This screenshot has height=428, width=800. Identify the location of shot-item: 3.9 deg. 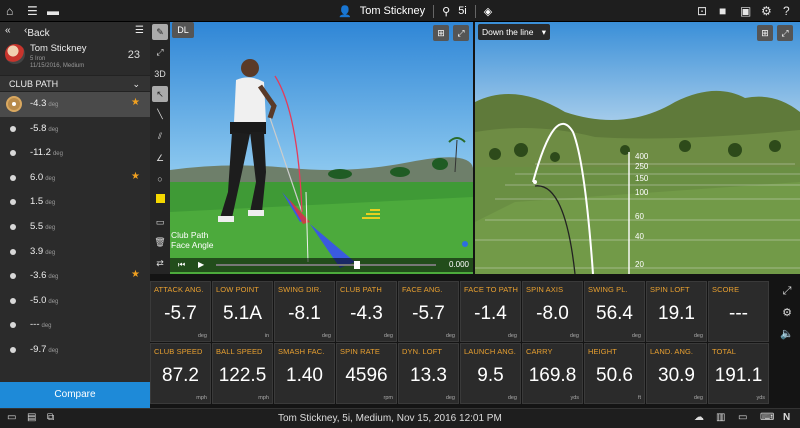
(75, 252).